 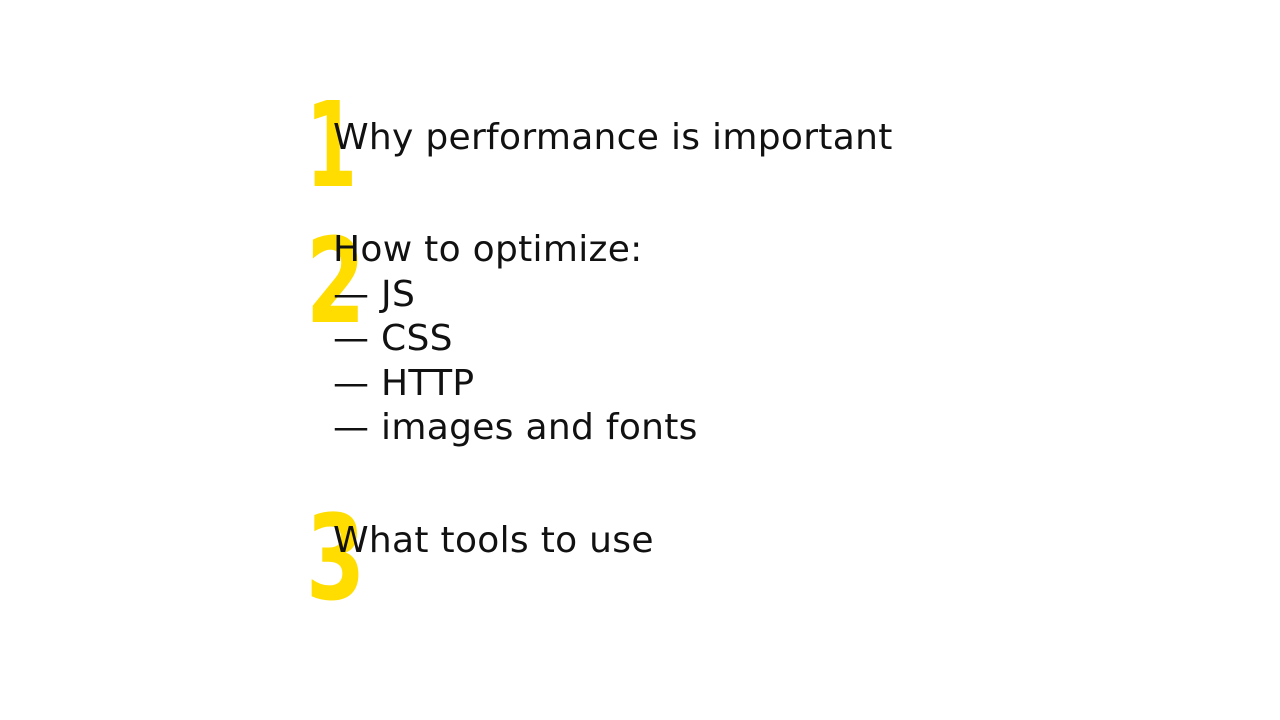 What do you see at coordinates (515, 427) in the screenshot?
I see `item-subitem-images-fonts: — images and fonts` at bounding box center [515, 427].